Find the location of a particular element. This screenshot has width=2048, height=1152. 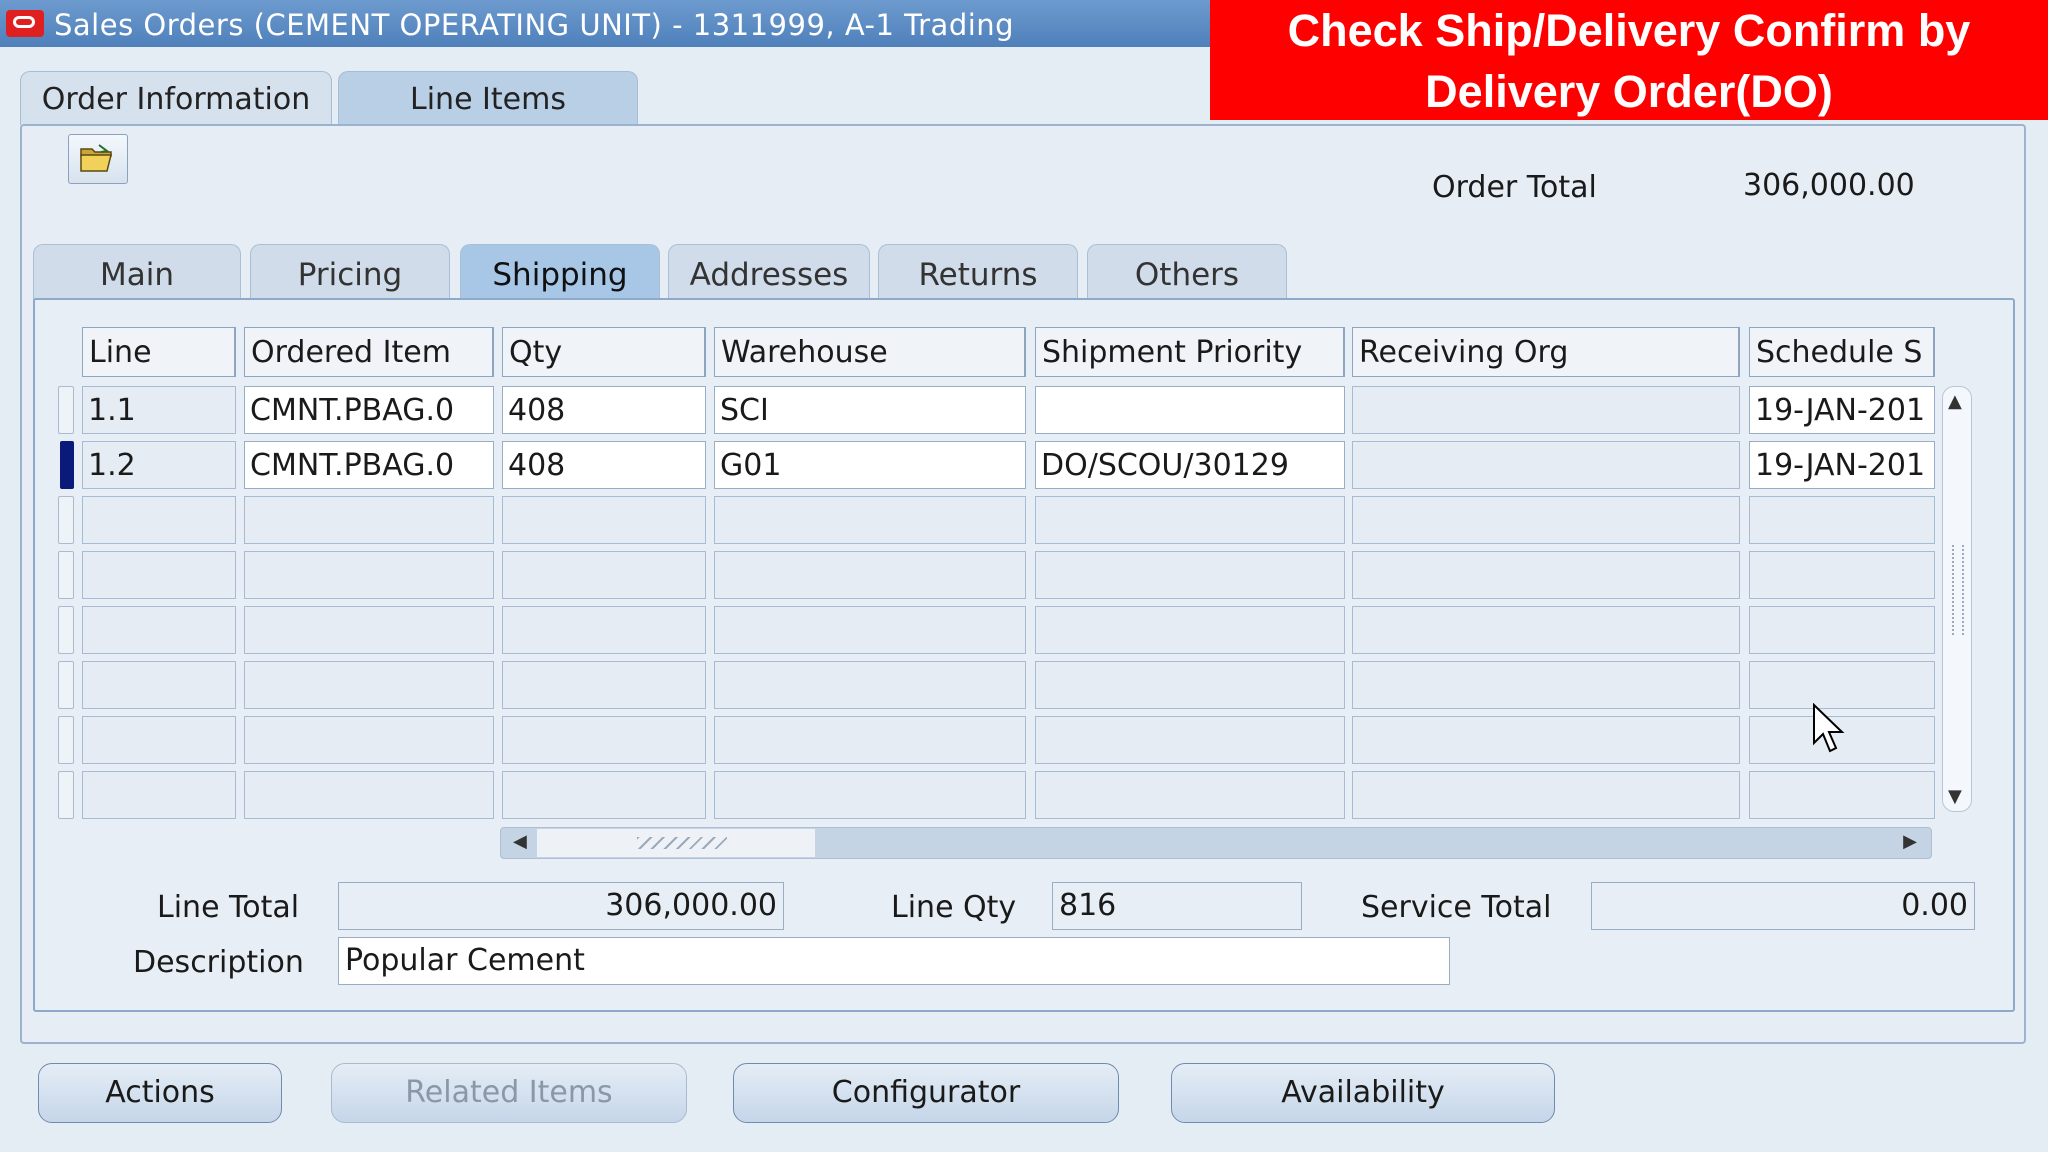

cell-line: 1.2 is located at coordinates (159, 465).